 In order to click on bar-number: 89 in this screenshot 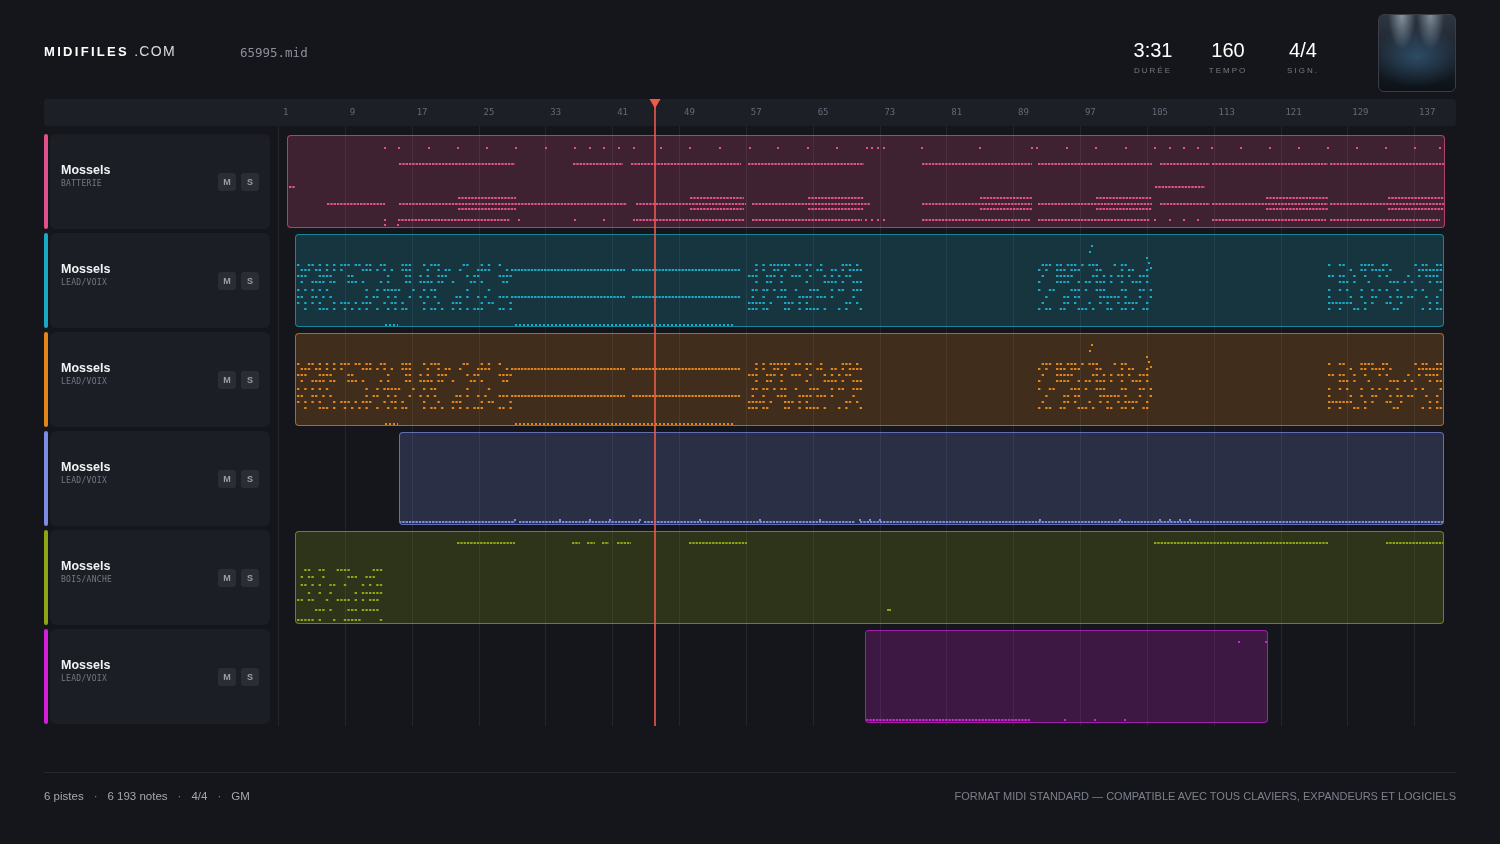, I will do `click(1023, 112)`.